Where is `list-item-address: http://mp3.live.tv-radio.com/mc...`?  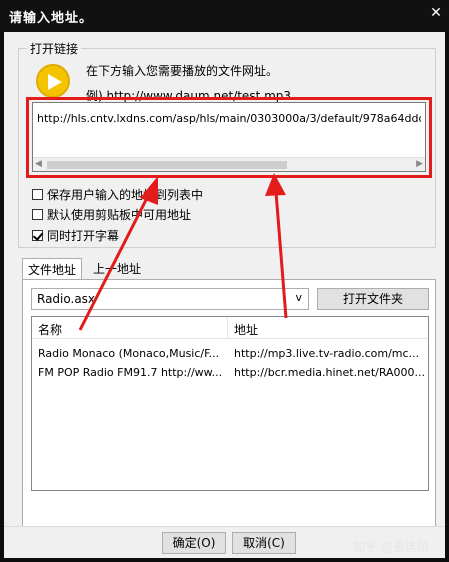
list-item-address: http://mp3.live.tv-radio.com/mc... is located at coordinates (327, 353).